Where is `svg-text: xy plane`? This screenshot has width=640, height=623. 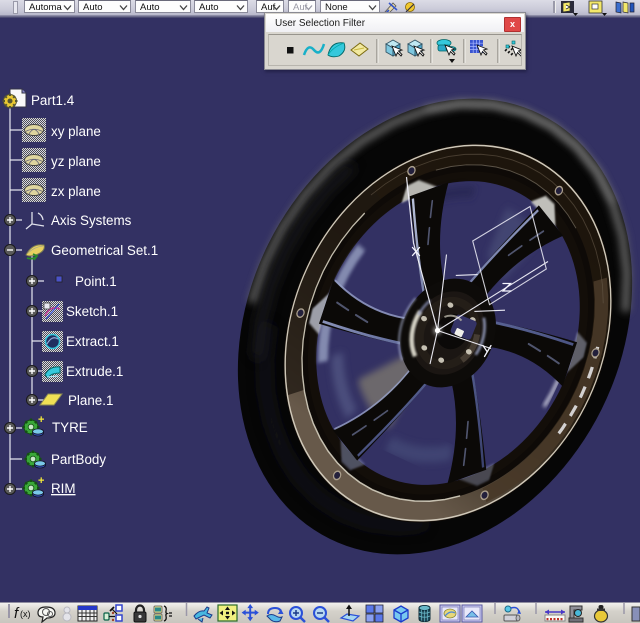 svg-text: xy plane is located at coordinates (76, 131).